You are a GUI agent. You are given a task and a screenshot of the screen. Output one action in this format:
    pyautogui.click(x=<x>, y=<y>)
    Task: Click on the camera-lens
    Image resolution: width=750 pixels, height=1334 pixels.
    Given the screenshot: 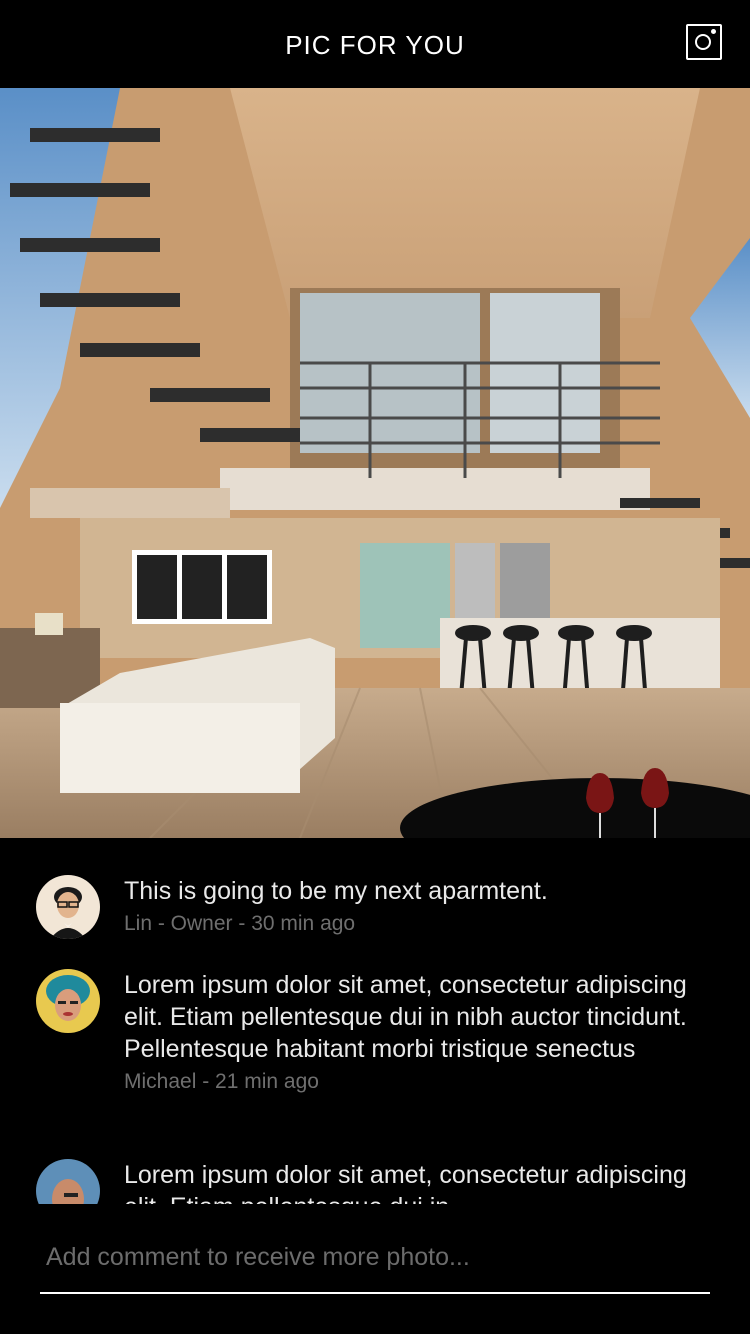 What is the action you would take?
    pyautogui.click(x=703, y=42)
    